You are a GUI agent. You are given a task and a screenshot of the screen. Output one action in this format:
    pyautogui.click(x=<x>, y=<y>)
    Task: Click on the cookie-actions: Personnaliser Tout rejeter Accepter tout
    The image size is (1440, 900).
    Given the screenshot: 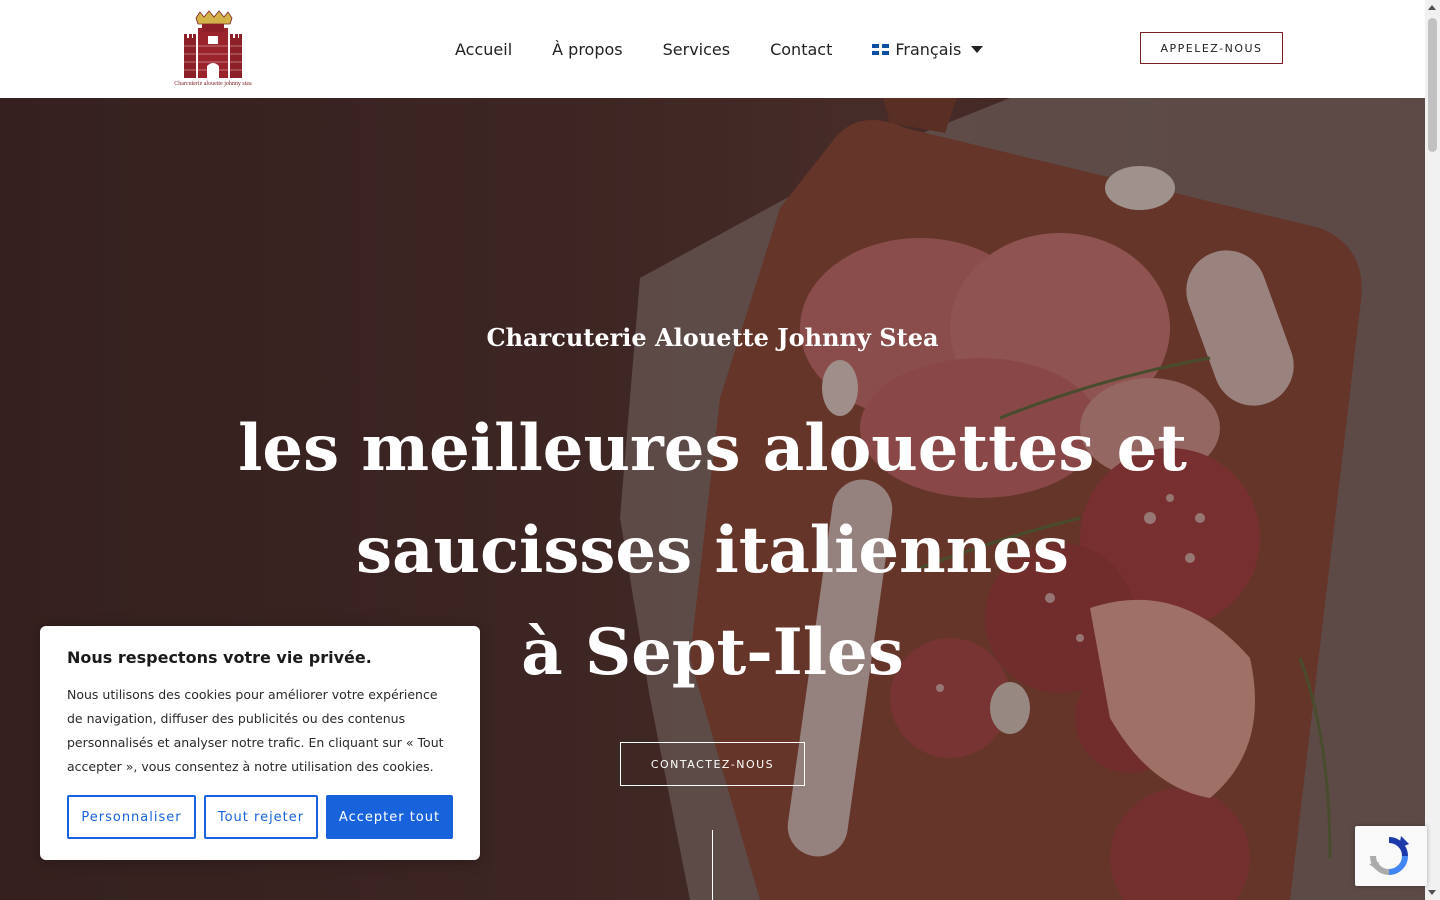 What is the action you would take?
    pyautogui.click(x=260, y=817)
    